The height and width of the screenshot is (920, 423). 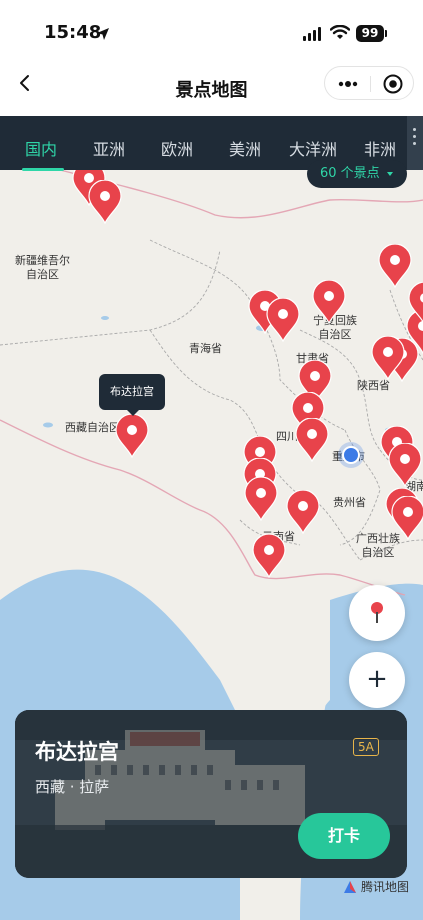 What do you see at coordinates (205, 348) in the screenshot?
I see `region-label-qinghai: 青海省` at bounding box center [205, 348].